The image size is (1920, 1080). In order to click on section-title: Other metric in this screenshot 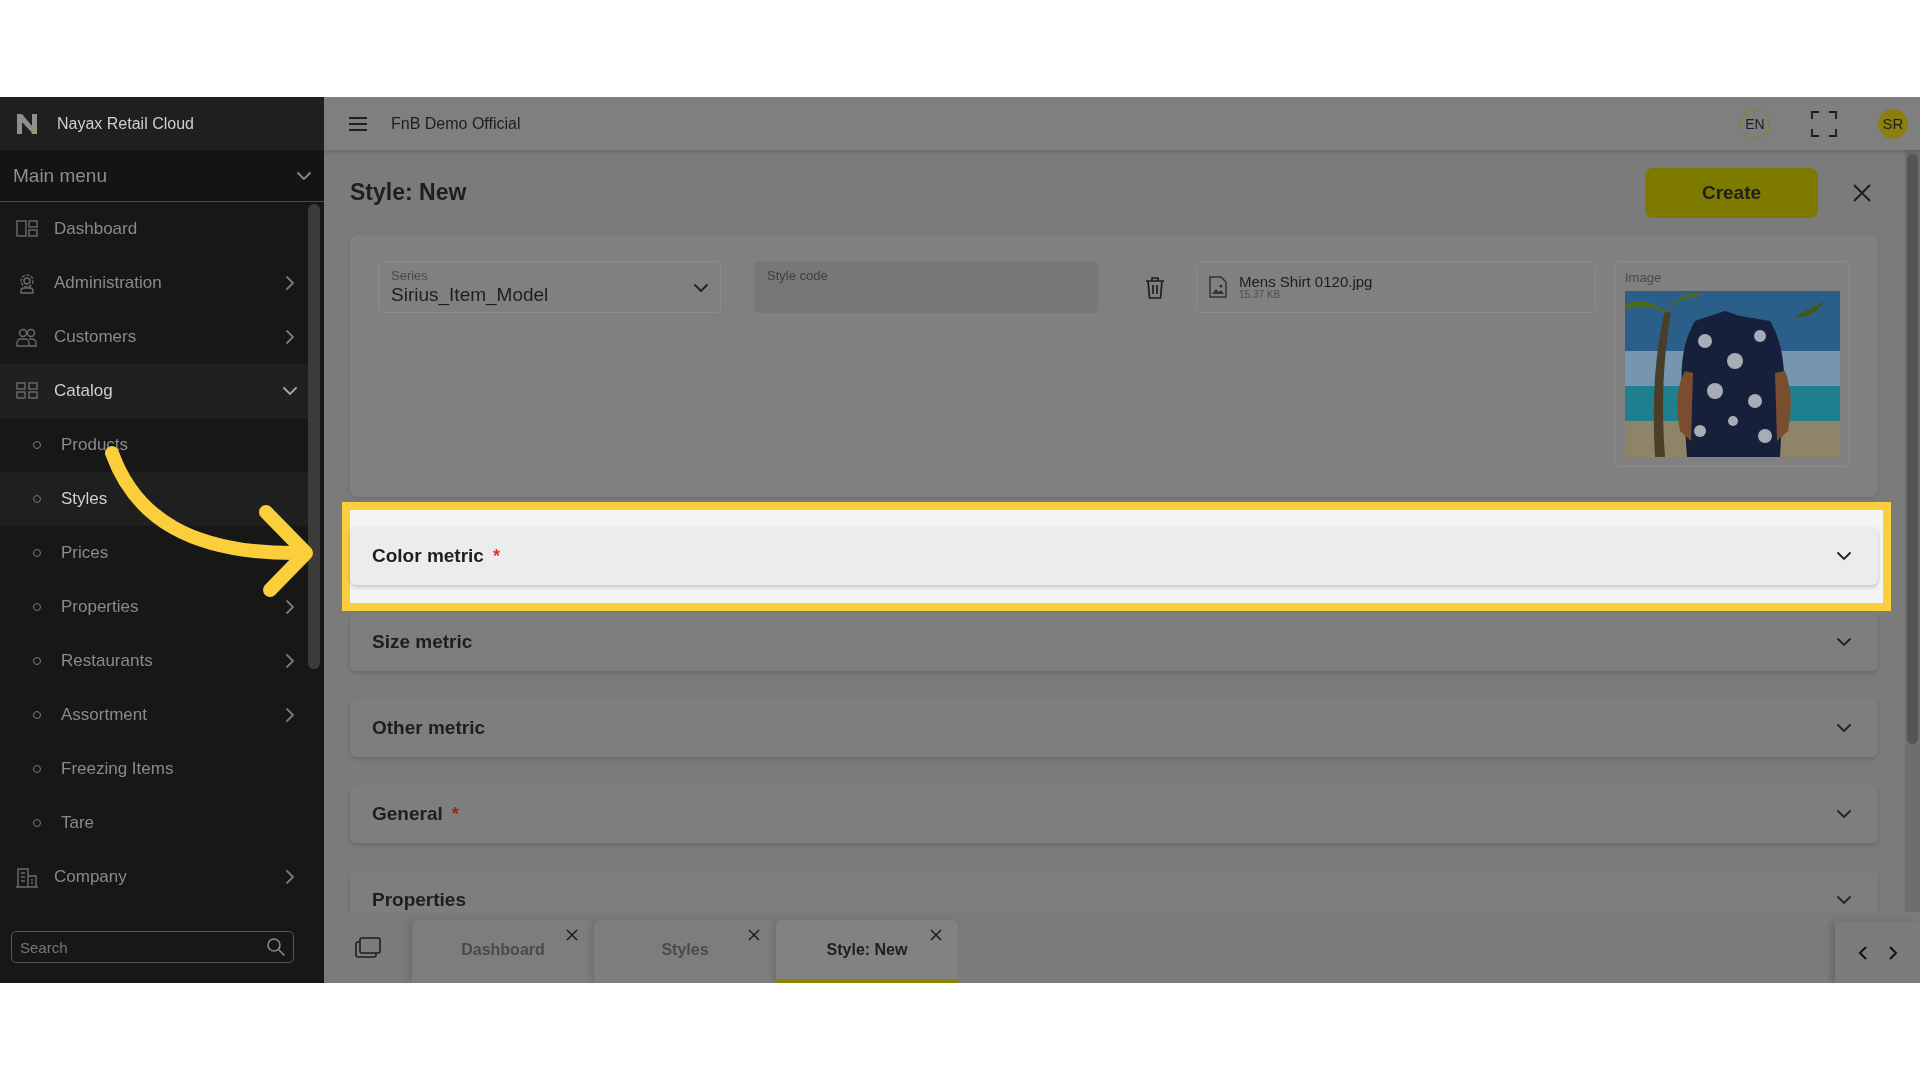, I will do `click(428, 728)`.